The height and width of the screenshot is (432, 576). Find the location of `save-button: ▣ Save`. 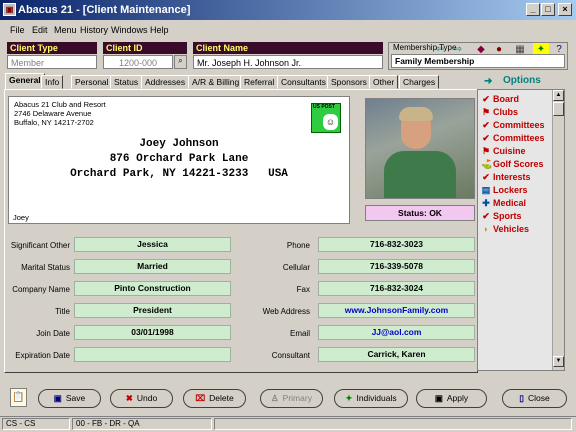

save-button: ▣ Save is located at coordinates (69, 398).